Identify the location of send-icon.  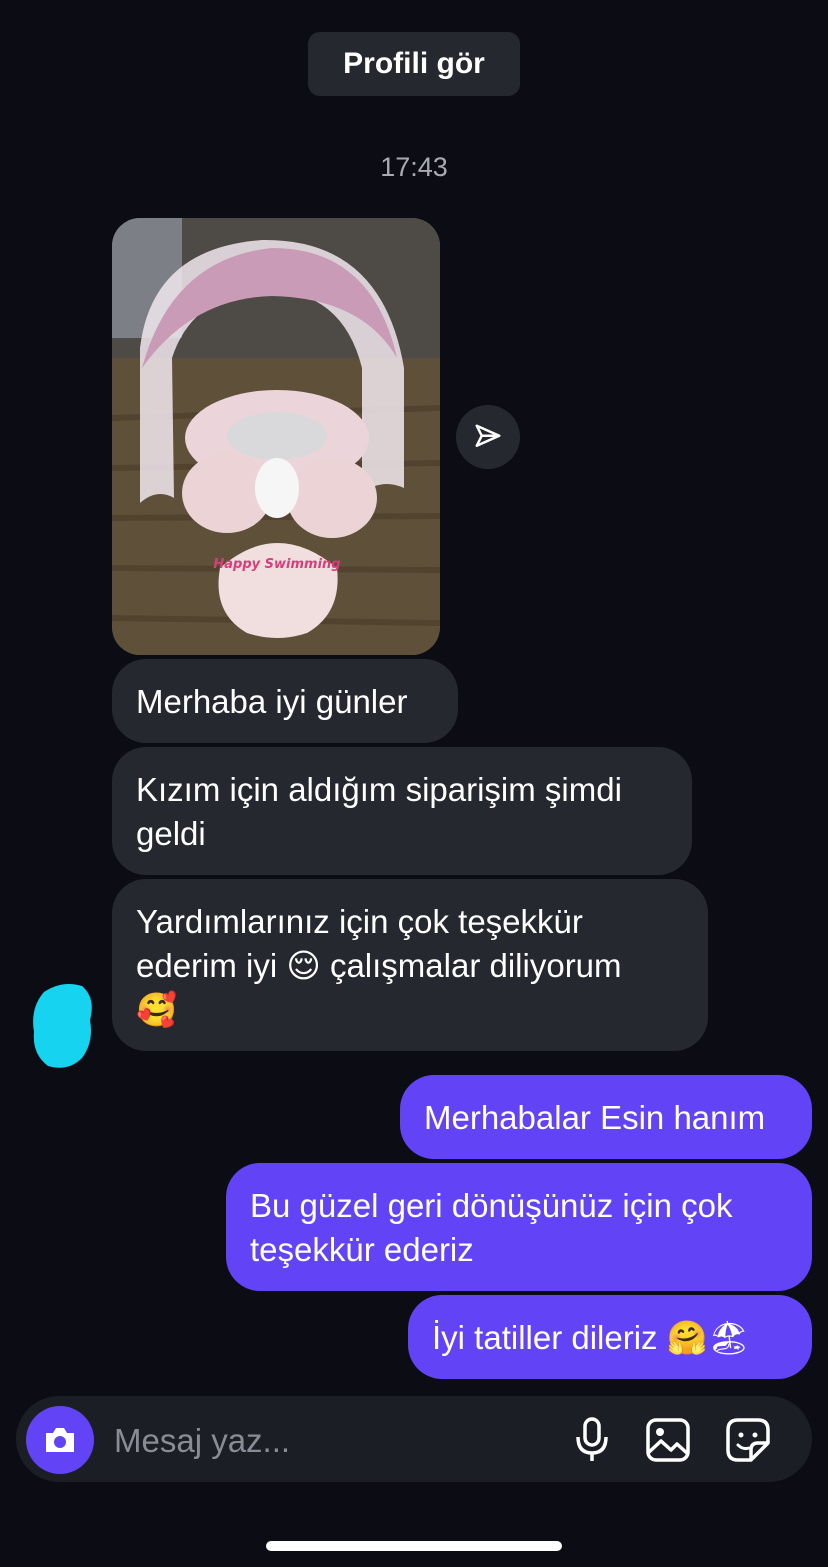
(488, 435).